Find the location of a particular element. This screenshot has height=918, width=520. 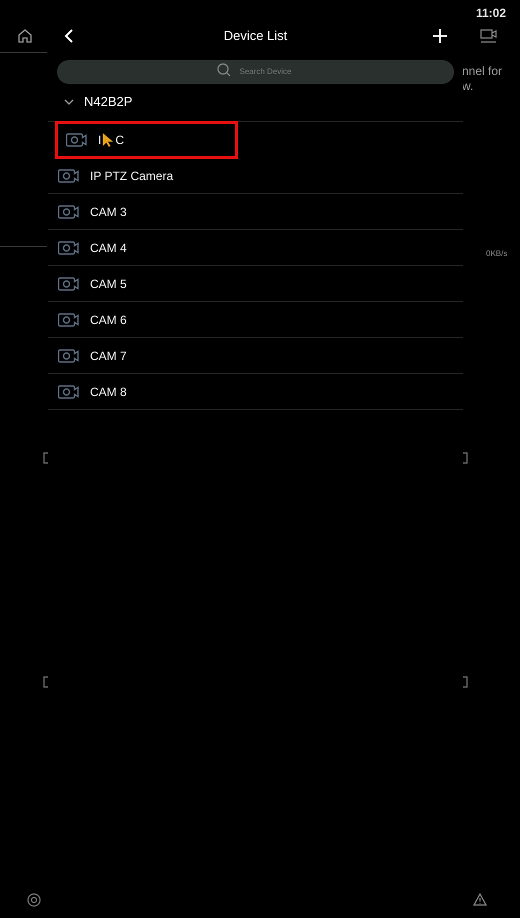

device-name: CAM 4 is located at coordinates (108, 248).